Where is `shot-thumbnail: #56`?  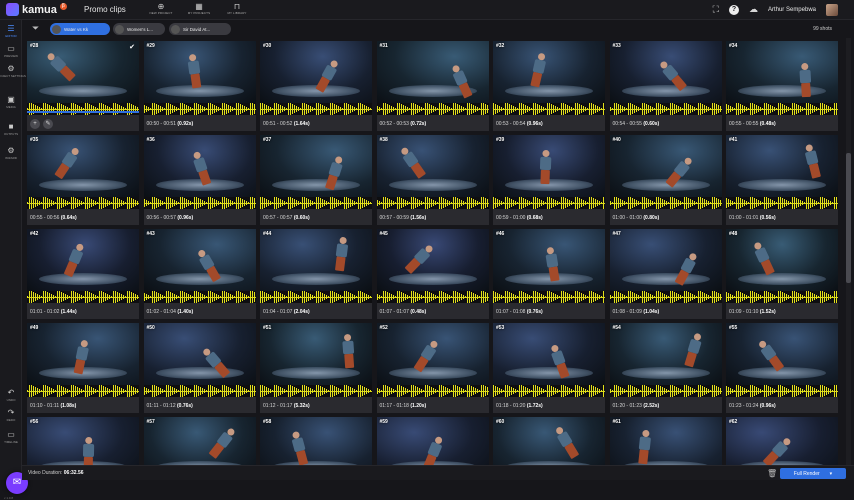 shot-thumbnail: #56 is located at coordinates (83, 441).